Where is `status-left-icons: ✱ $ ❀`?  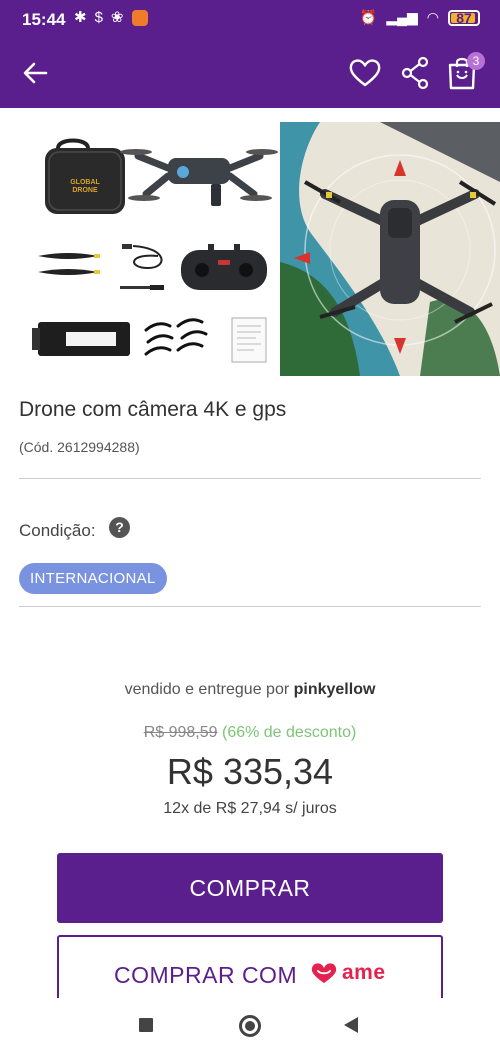 status-left-icons: ✱ $ ❀ is located at coordinates (111, 18).